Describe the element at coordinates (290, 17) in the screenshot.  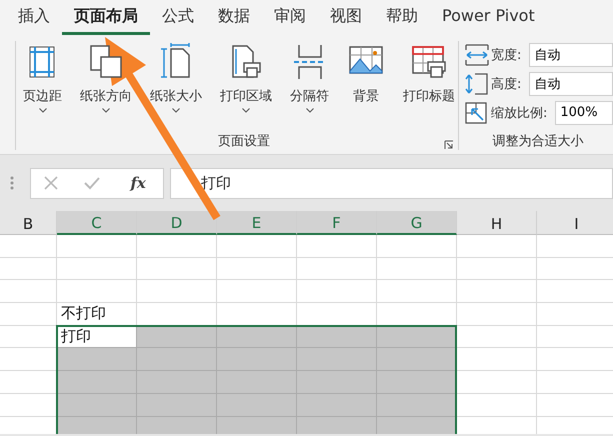
I see `ribbon-tab: 审阅` at that location.